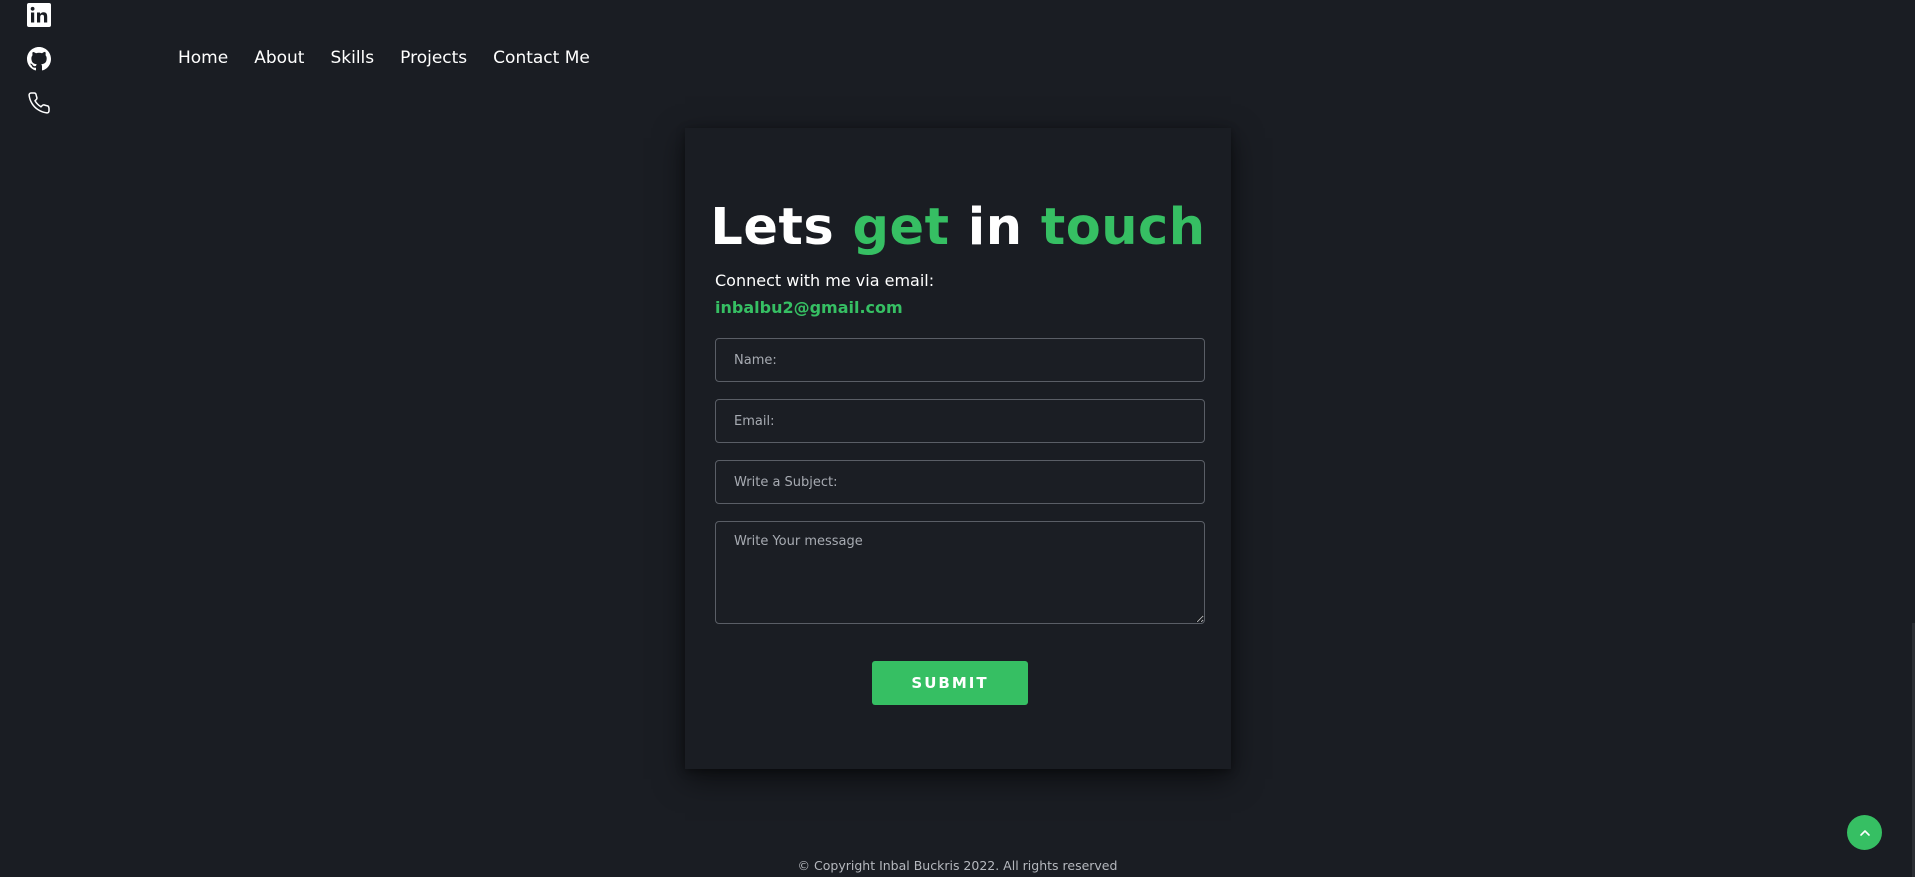 This screenshot has height=877, width=1915. I want to click on title-word-get: get, so click(901, 227).